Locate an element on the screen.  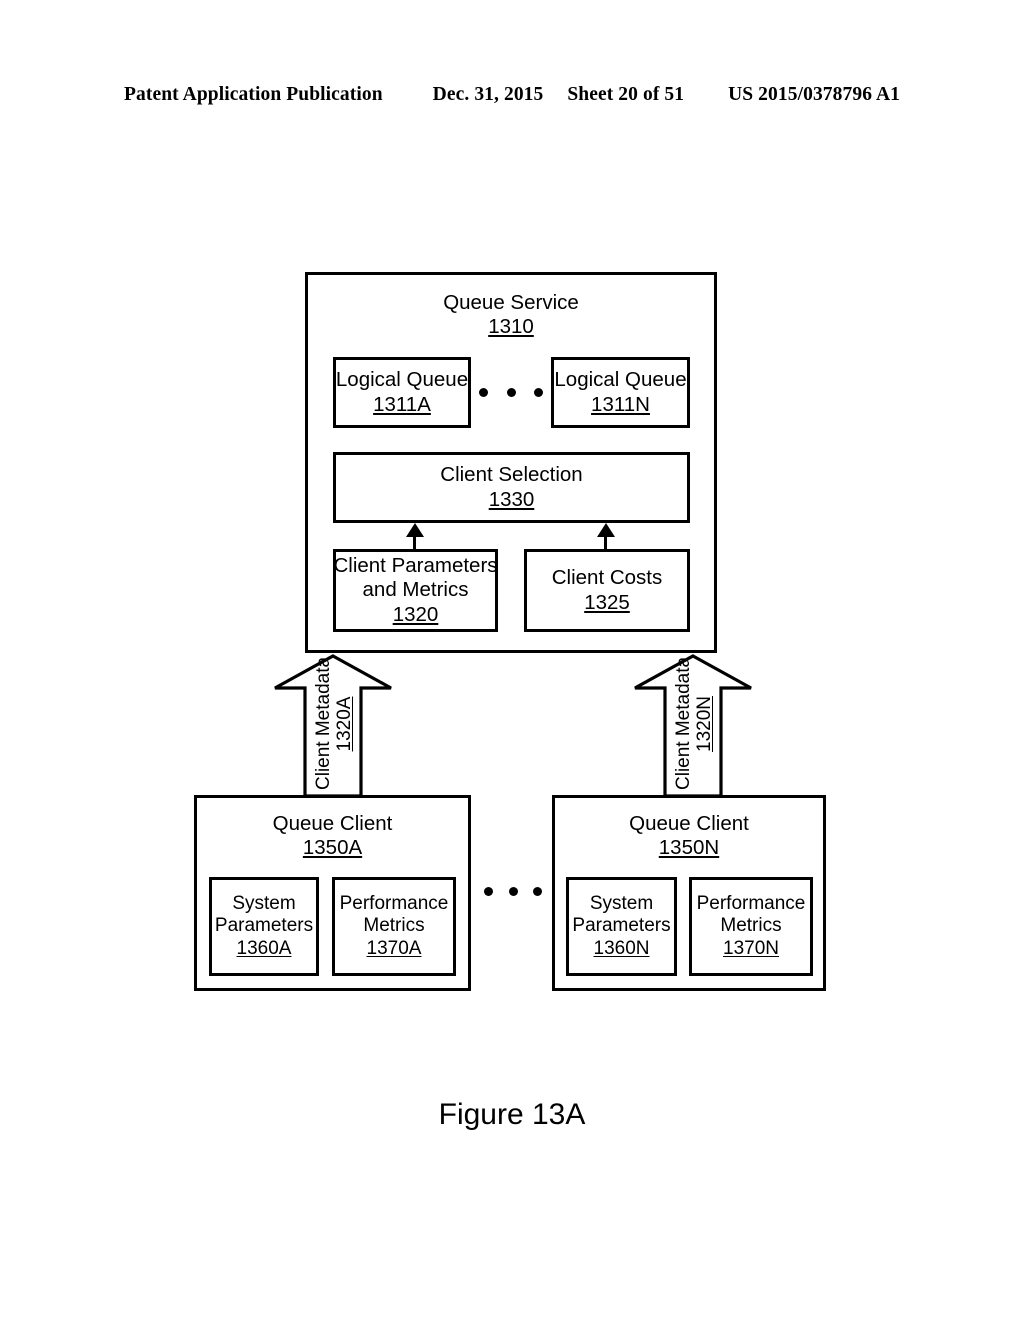
logical-queue-a-box: Logical Queue 1311A is located at coordinates (402, 392).